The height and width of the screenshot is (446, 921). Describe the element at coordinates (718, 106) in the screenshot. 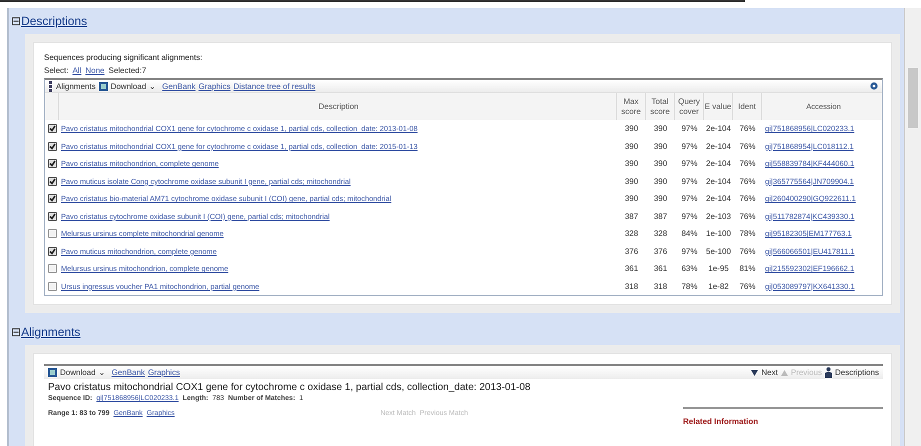

I see `column-header: E value` at that location.